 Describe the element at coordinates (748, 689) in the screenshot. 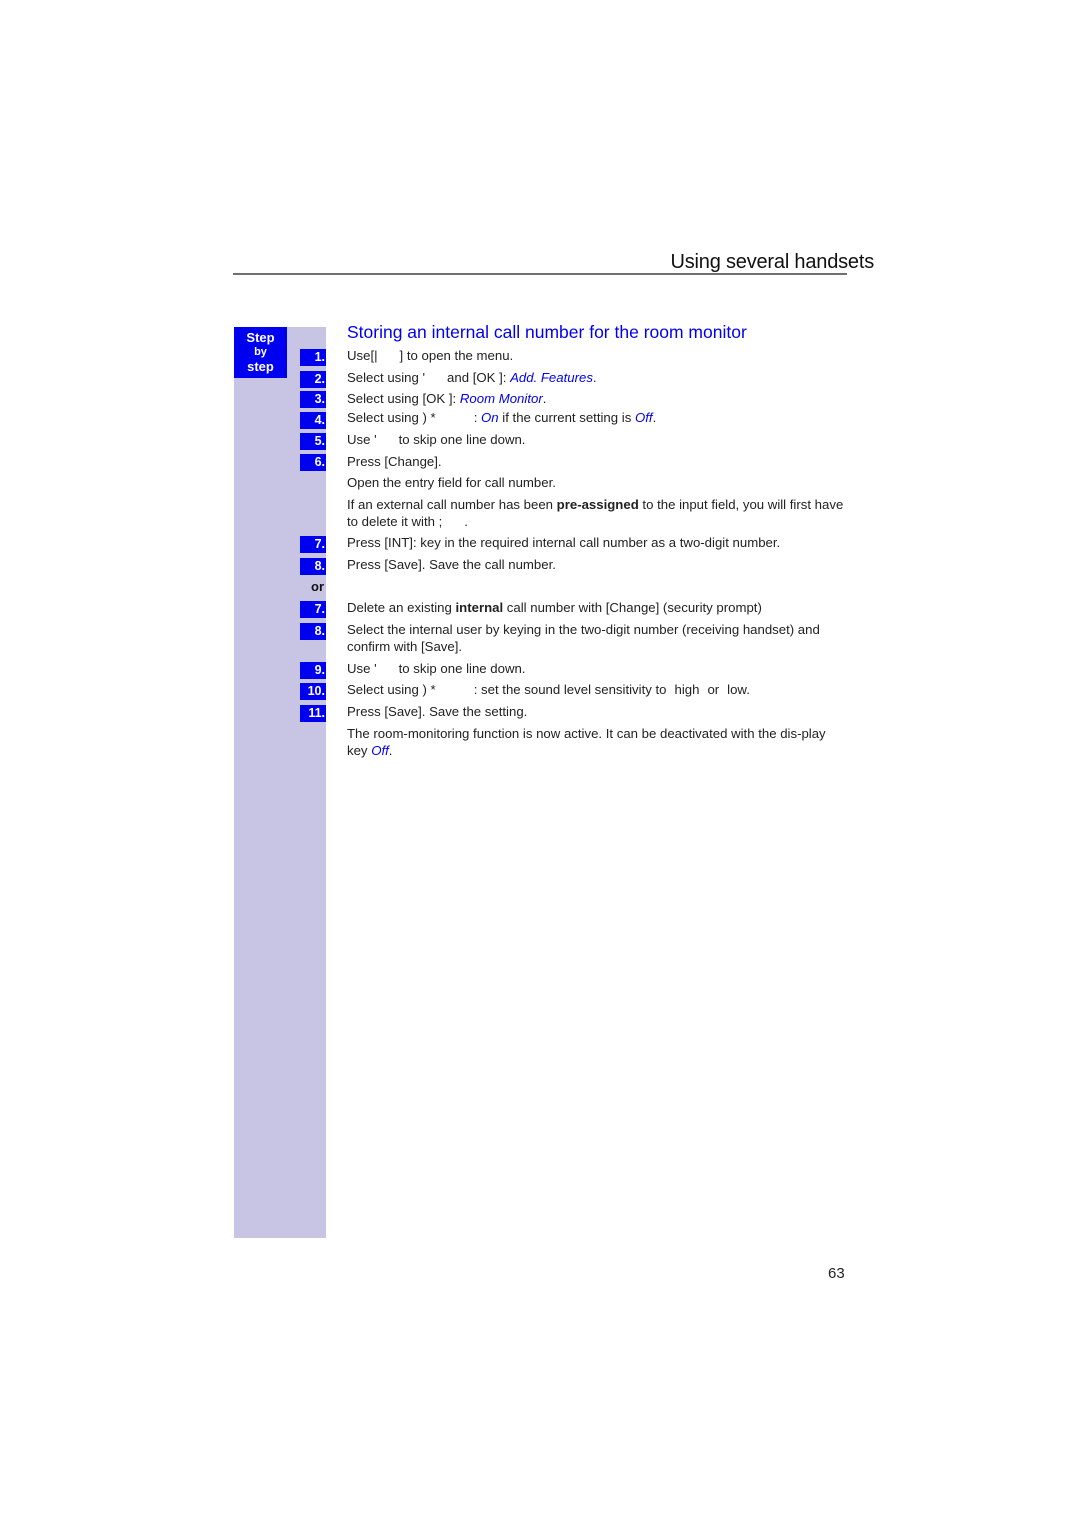

I see `step-10-end: .` at that location.